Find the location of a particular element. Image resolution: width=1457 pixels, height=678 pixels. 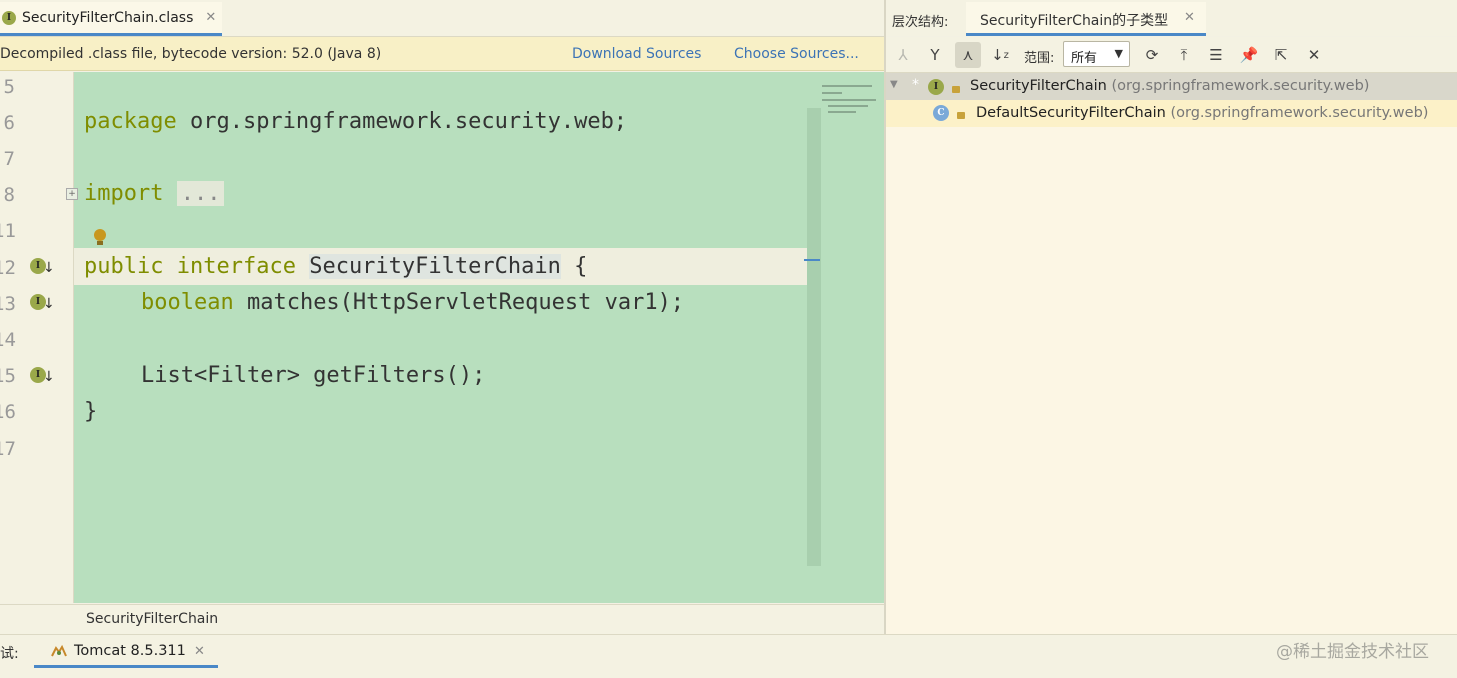

line-number: 16 is located at coordinates (8, 412).